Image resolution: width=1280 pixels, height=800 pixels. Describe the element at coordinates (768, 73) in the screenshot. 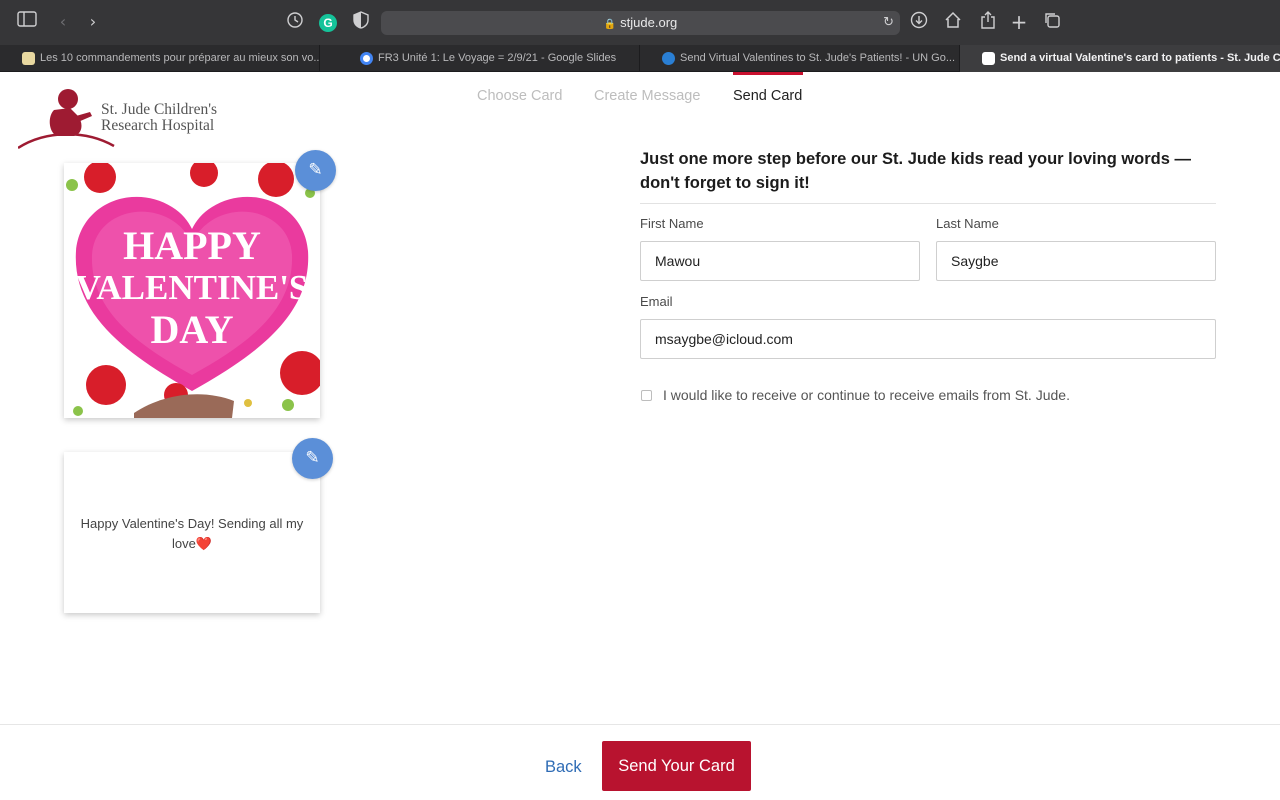

I see `active-step-indicator` at that location.